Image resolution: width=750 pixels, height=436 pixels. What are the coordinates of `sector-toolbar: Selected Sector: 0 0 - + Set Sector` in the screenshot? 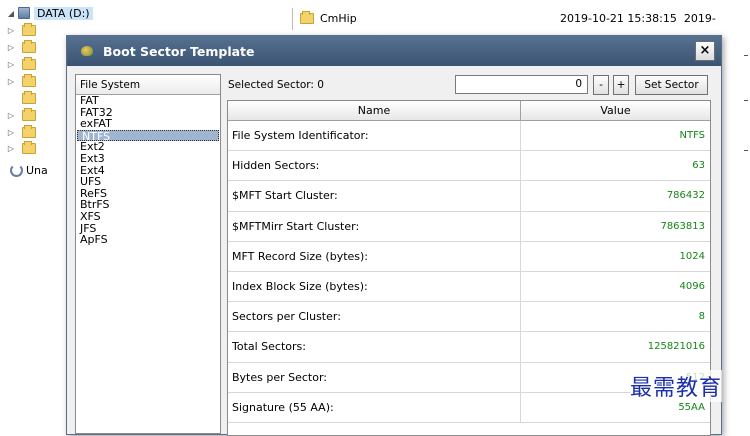 It's located at (471, 85).